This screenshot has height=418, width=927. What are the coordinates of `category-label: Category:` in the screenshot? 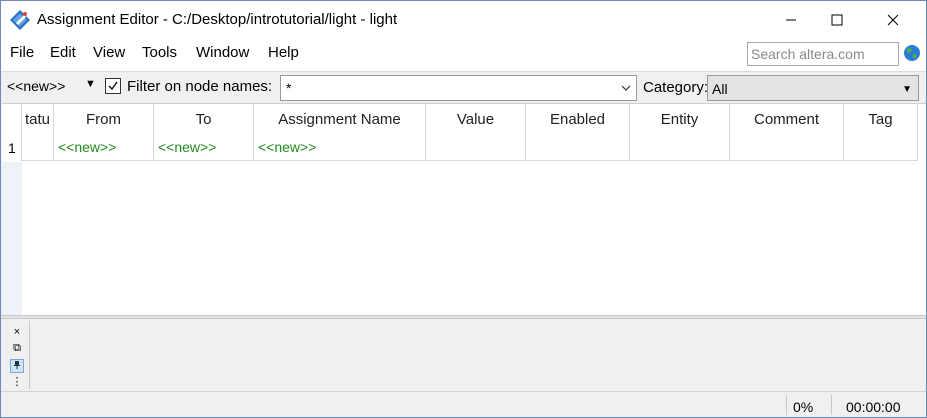 It's located at (676, 87).